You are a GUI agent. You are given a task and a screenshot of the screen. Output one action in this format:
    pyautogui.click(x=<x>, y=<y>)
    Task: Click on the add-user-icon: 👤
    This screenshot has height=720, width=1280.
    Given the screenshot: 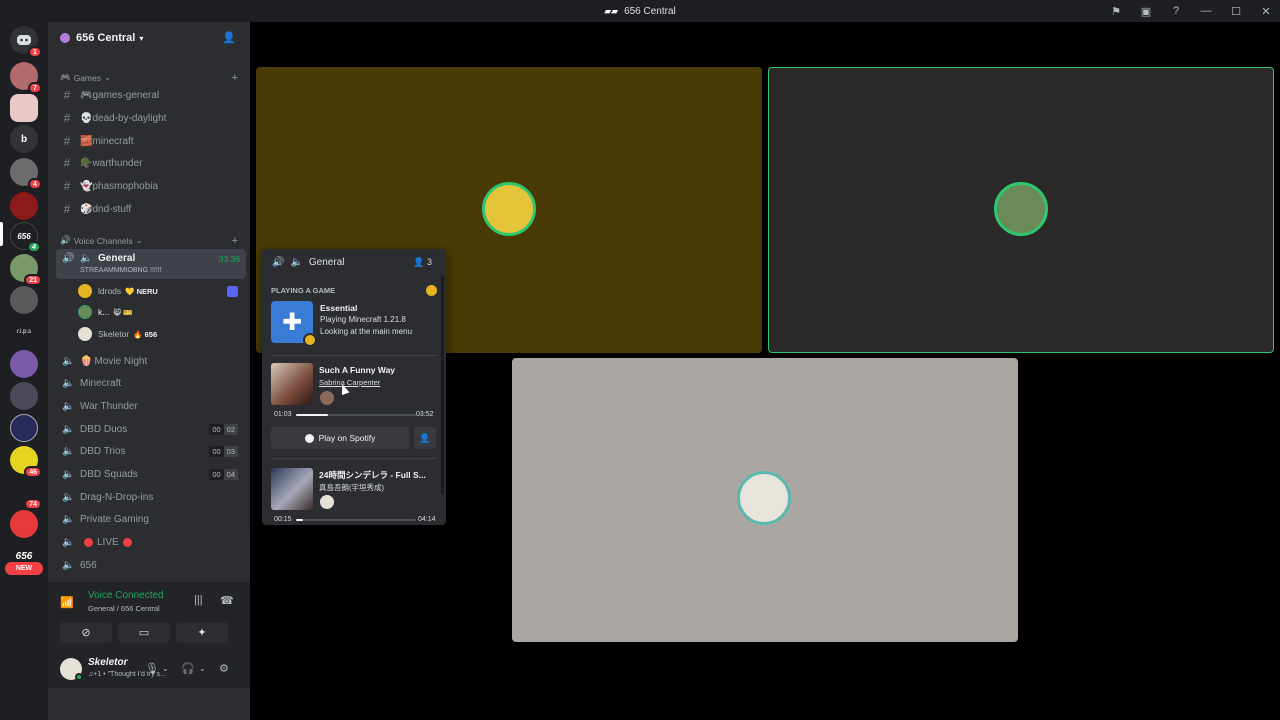 What is the action you would take?
    pyautogui.click(x=425, y=437)
    